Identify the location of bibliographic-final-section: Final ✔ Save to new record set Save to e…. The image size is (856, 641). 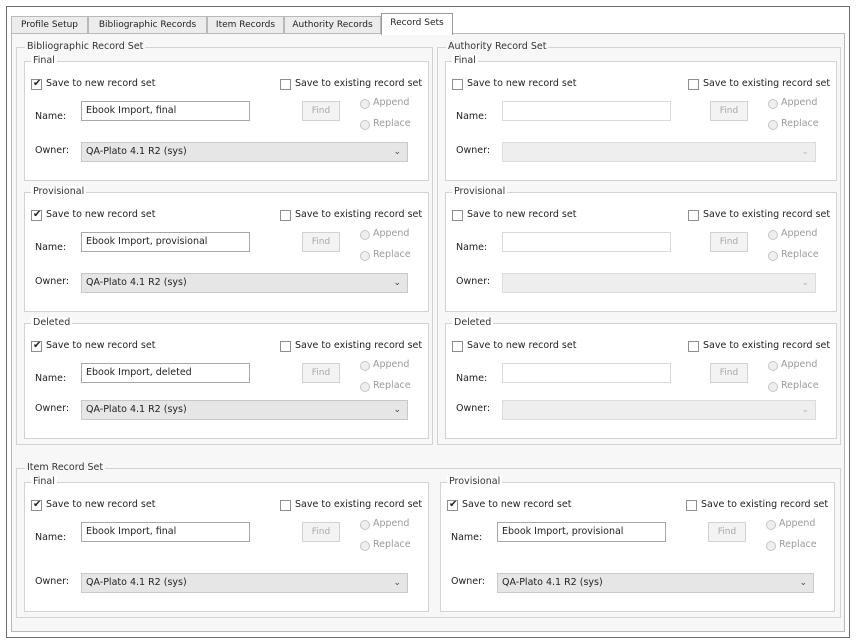
(226, 118).